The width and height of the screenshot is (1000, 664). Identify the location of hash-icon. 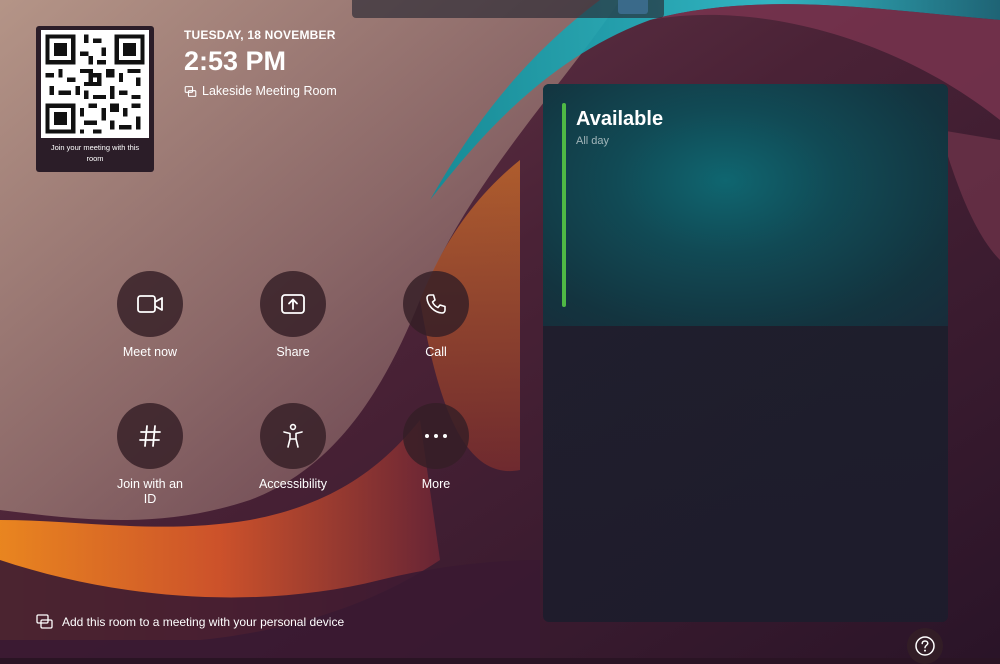
(150, 436).